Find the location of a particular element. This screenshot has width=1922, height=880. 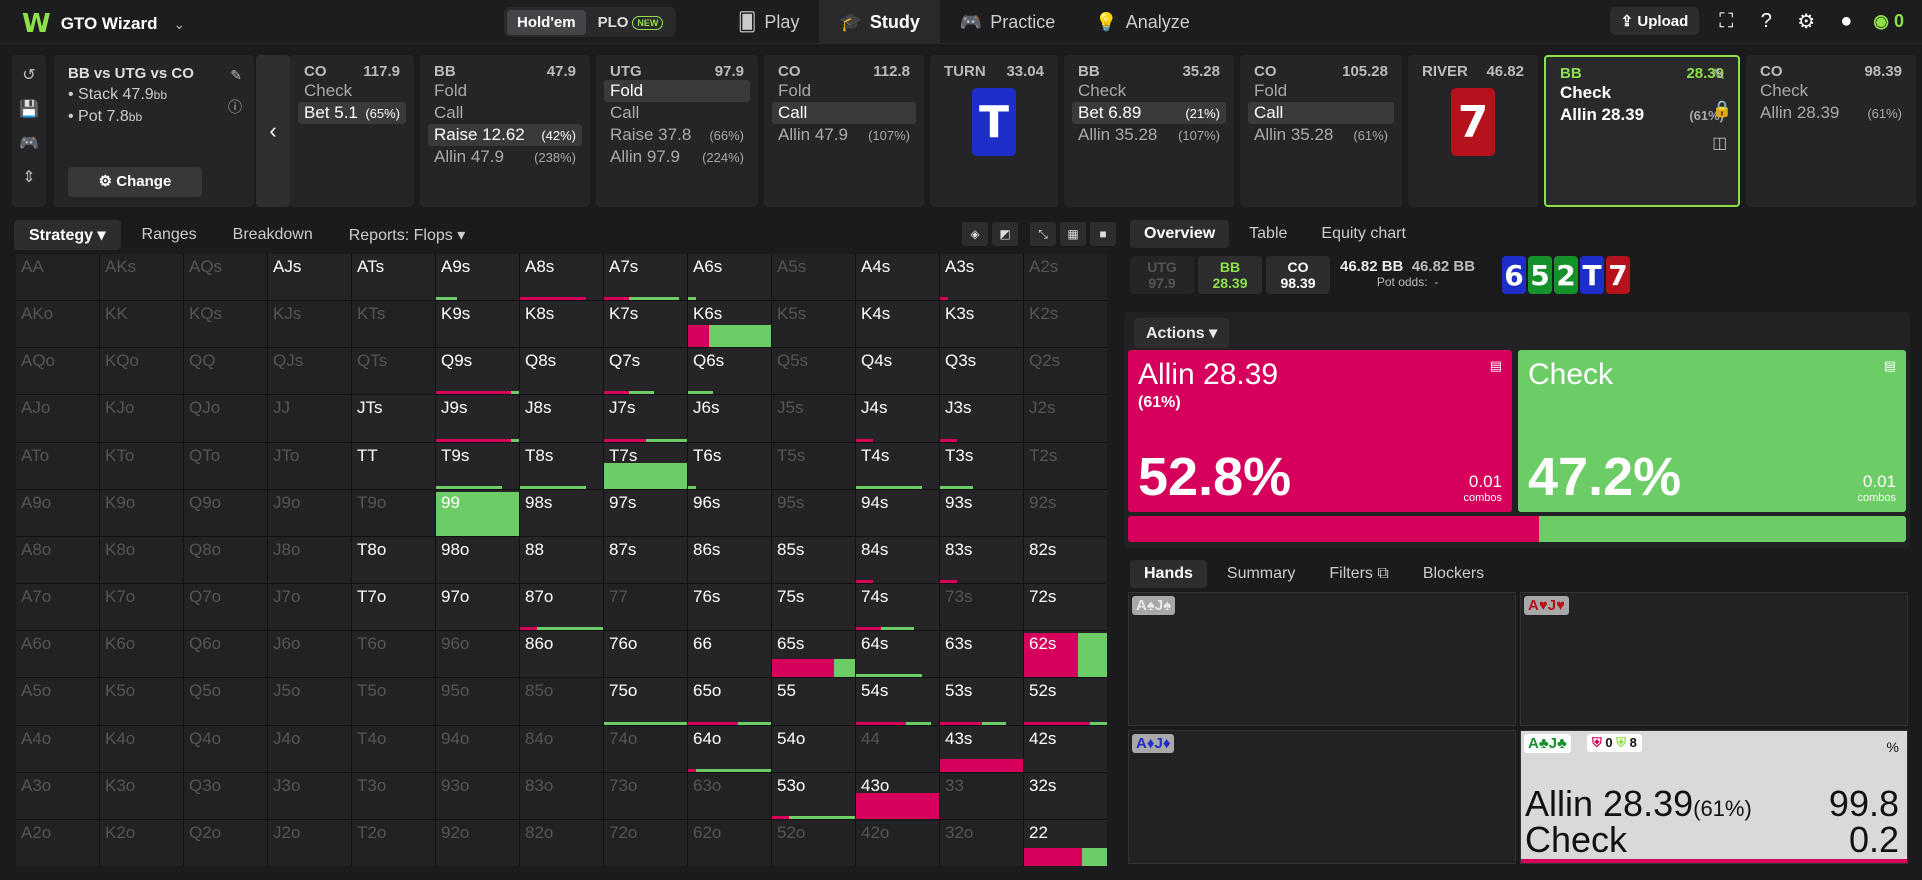

hand-cell-63s: 63s is located at coordinates (981, 654).